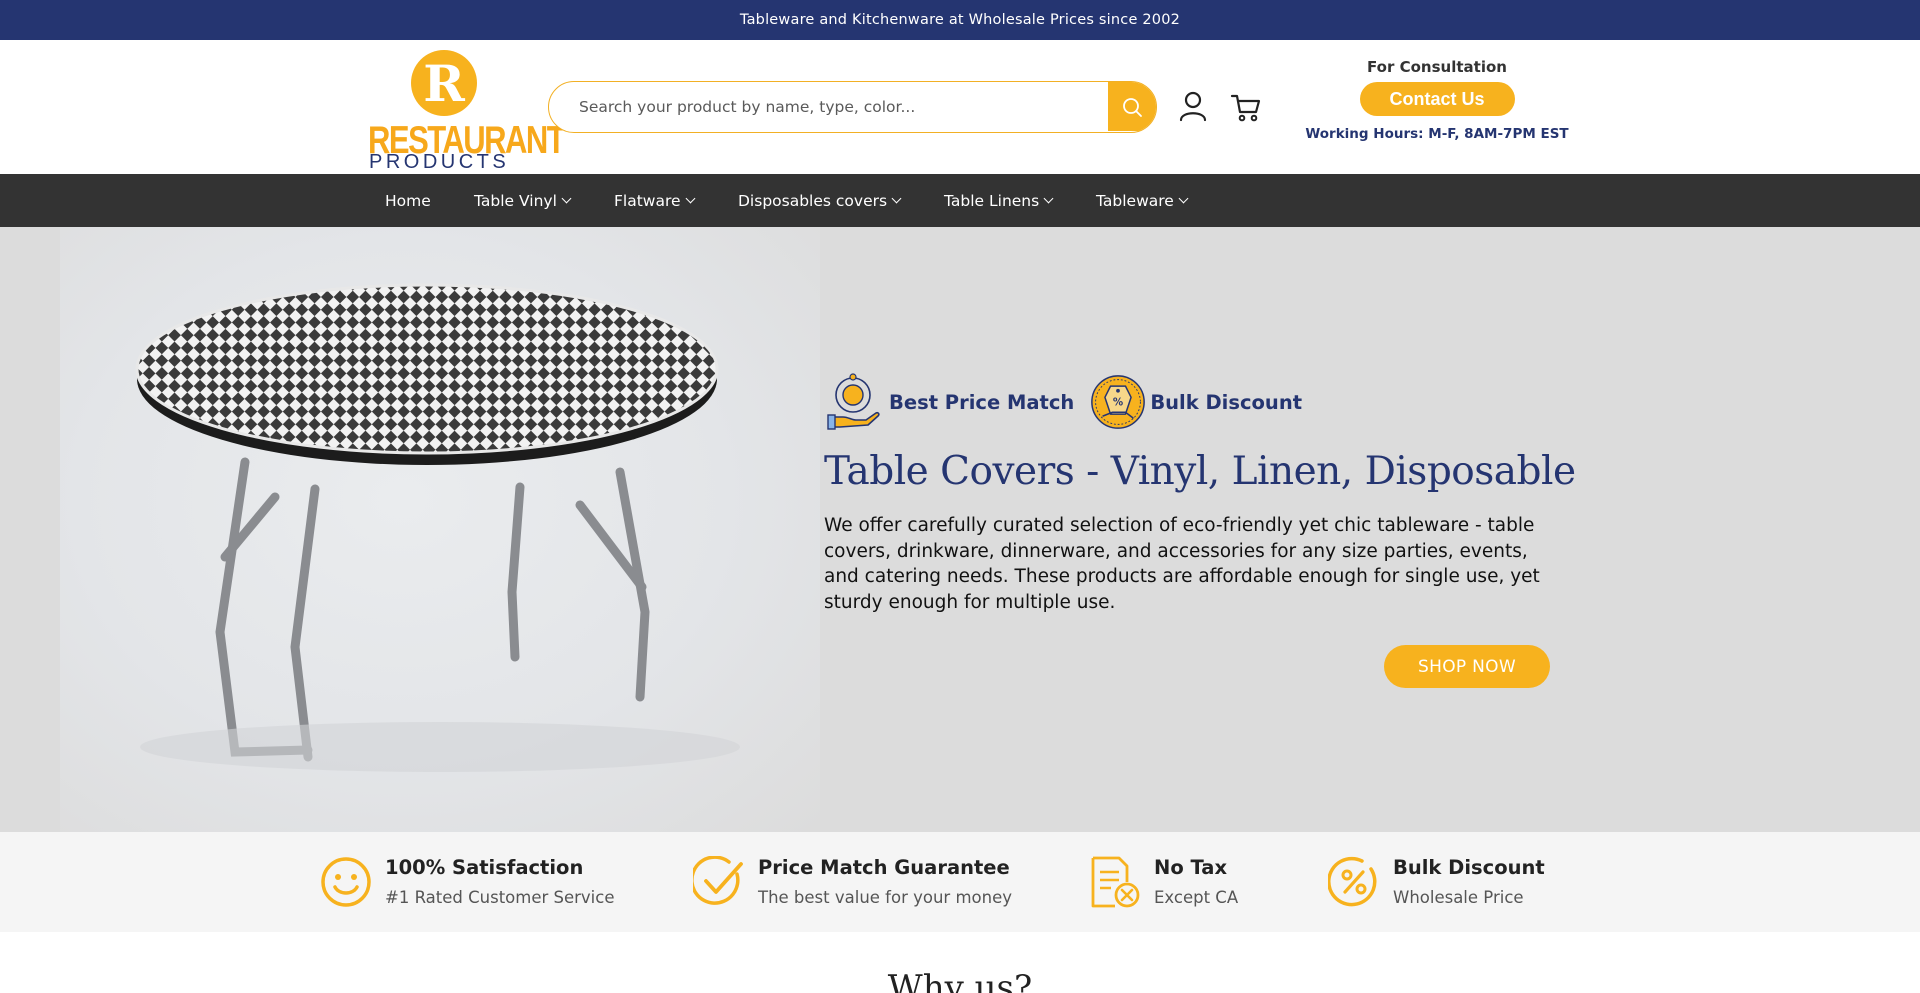 The height and width of the screenshot is (993, 1920). What do you see at coordinates (1467, 666) in the screenshot?
I see `shop-now-button: SHOP NOW` at bounding box center [1467, 666].